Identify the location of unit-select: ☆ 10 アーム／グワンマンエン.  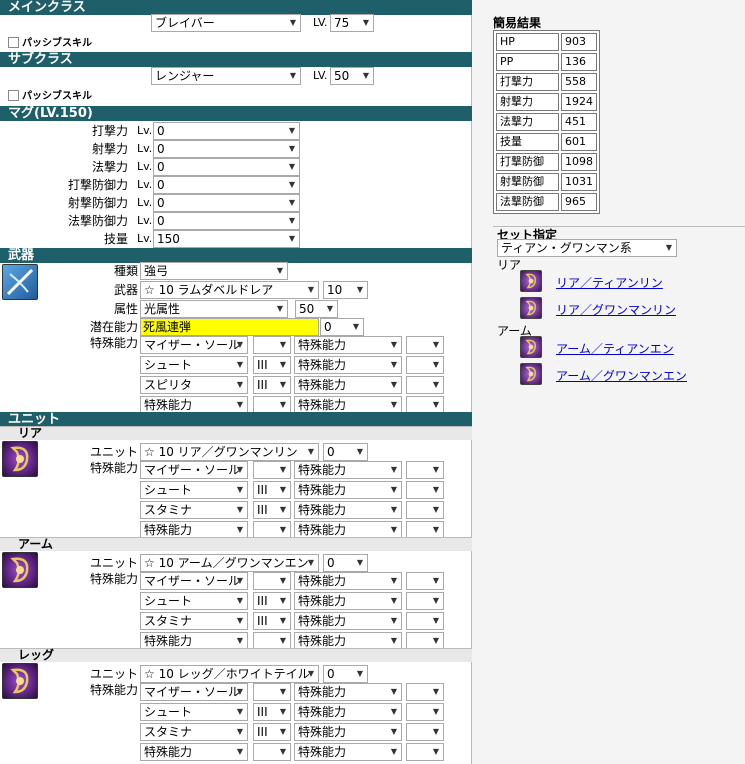
(229, 563).